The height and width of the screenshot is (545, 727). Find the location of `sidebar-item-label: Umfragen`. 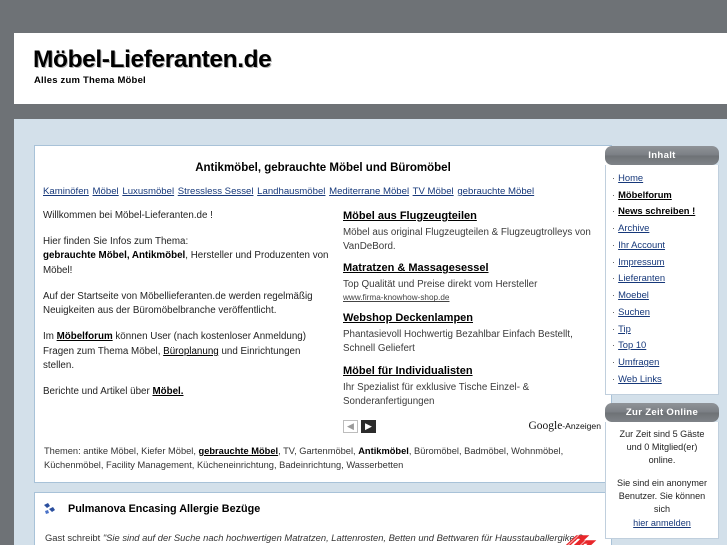

sidebar-item-label: Umfragen is located at coordinates (638, 361).